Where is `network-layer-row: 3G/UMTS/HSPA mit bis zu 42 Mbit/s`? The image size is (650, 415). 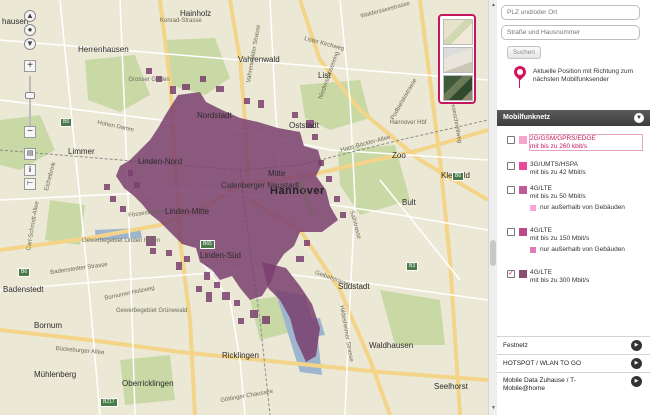 network-layer-row: 3G/UMTS/HSPA mit bis zu 42 Mbit/s is located at coordinates (575, 171).